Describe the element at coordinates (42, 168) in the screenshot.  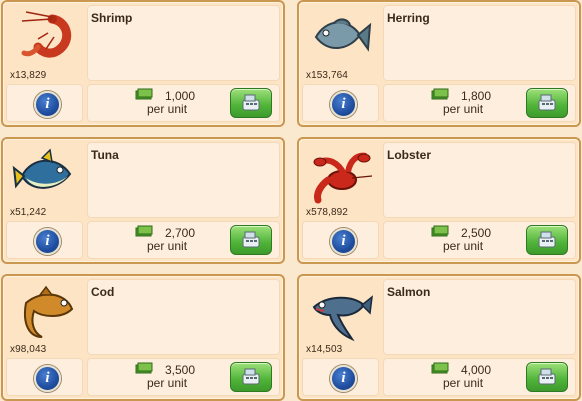
I see `tuna-icon` at that location.